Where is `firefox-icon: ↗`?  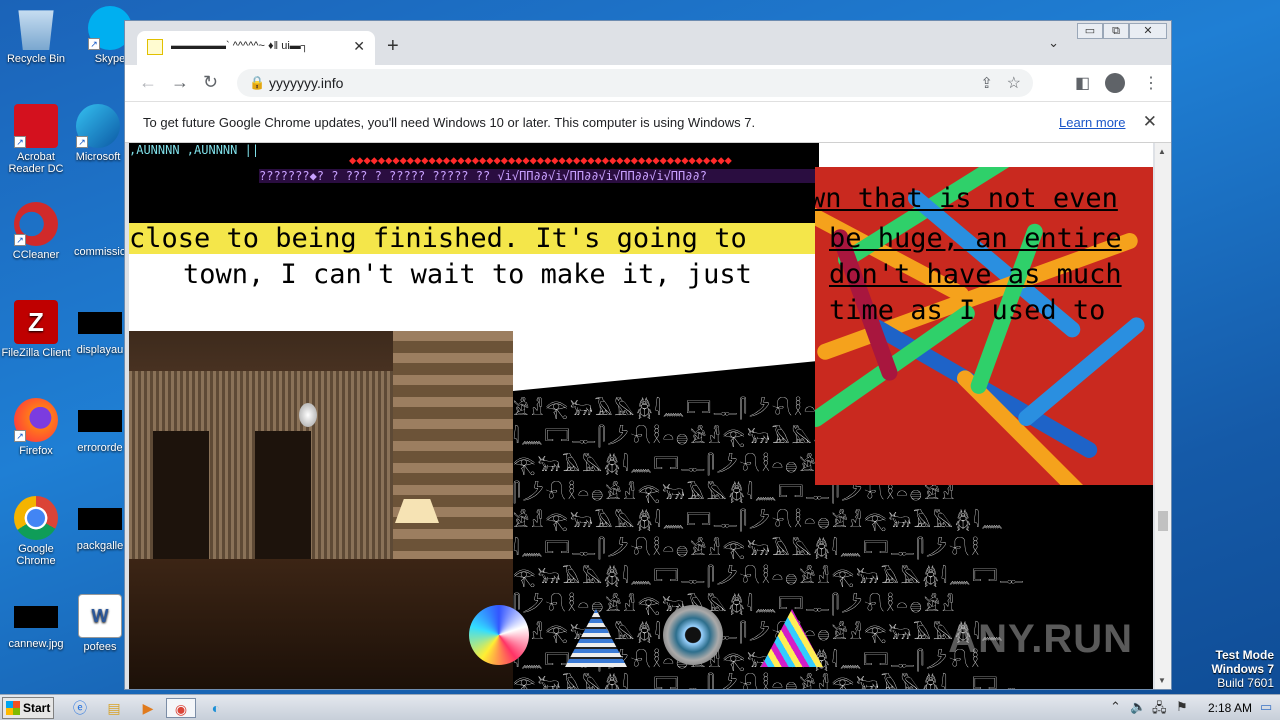 firefox-icon: ↗ is located at coordinates (36, 420).